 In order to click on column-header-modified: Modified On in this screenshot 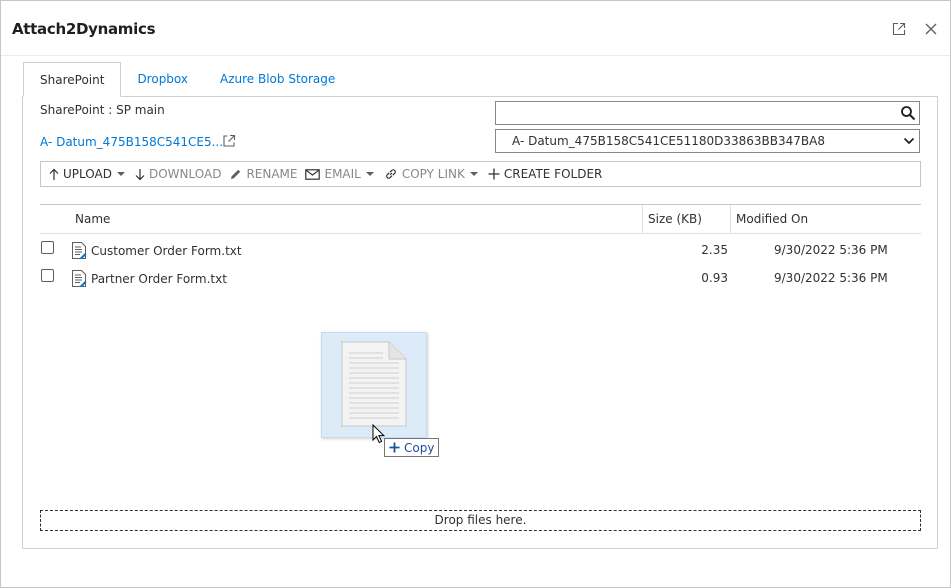, I will do `click(772, 219)`.